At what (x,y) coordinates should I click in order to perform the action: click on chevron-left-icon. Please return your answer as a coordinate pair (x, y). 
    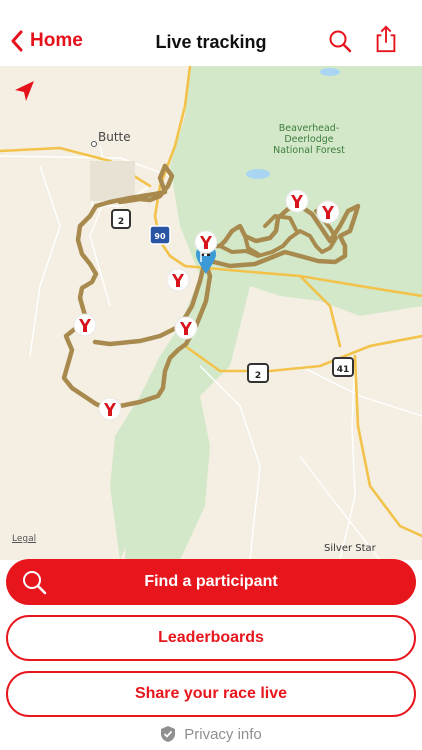
    Looking at the image, I should click on (17, 41).